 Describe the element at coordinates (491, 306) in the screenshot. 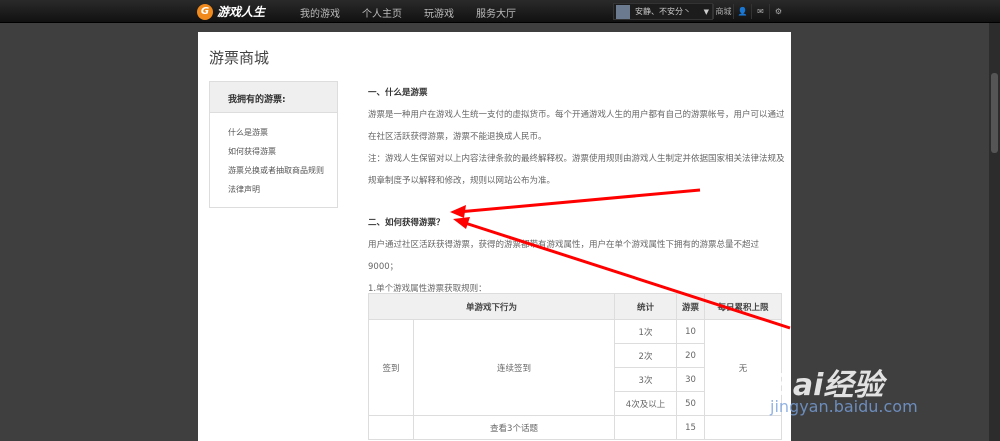

I see `col-action: 单游戏下行为` at that location.